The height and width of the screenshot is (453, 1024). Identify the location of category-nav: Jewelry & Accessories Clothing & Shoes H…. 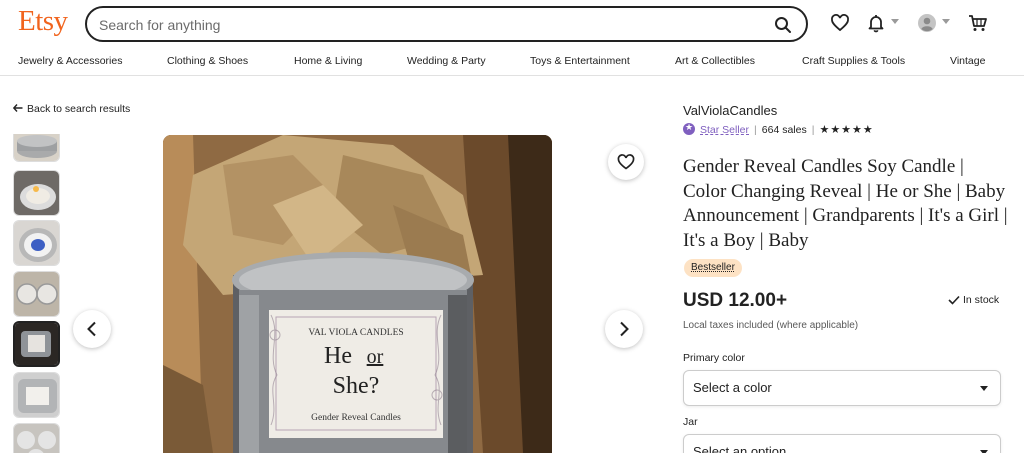
(512, 62).